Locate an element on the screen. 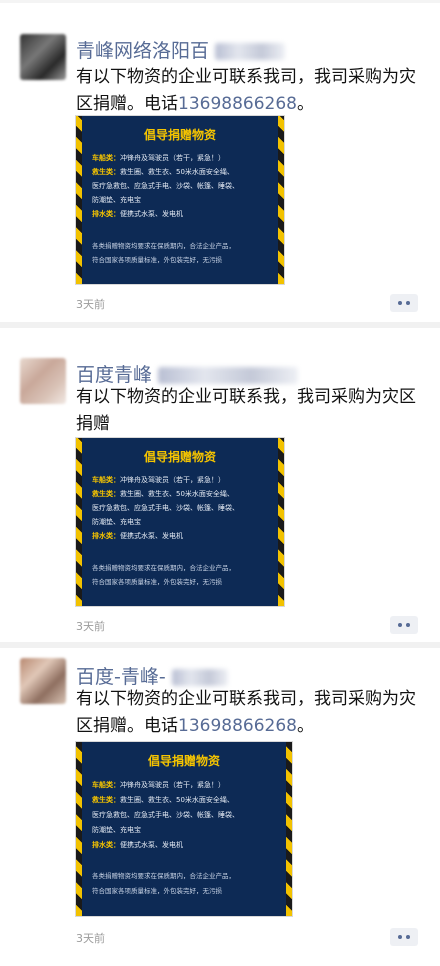  poster-name: 百度青峰 is located at coordinates (187, 373).